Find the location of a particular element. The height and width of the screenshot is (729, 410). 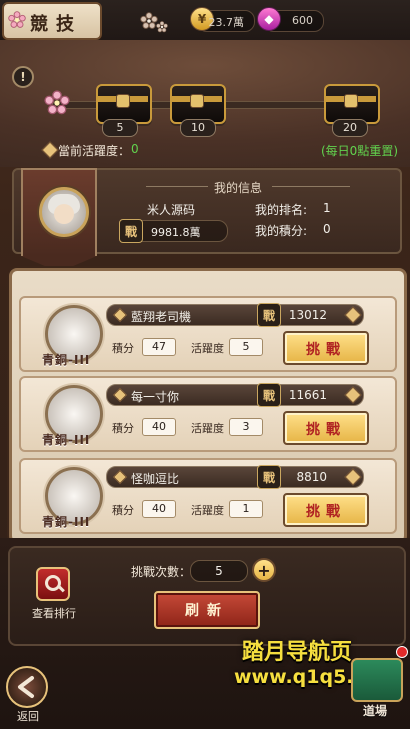

opponent-namebar: 每一寸你 戰 11661 is located at coordinates (235, 395).